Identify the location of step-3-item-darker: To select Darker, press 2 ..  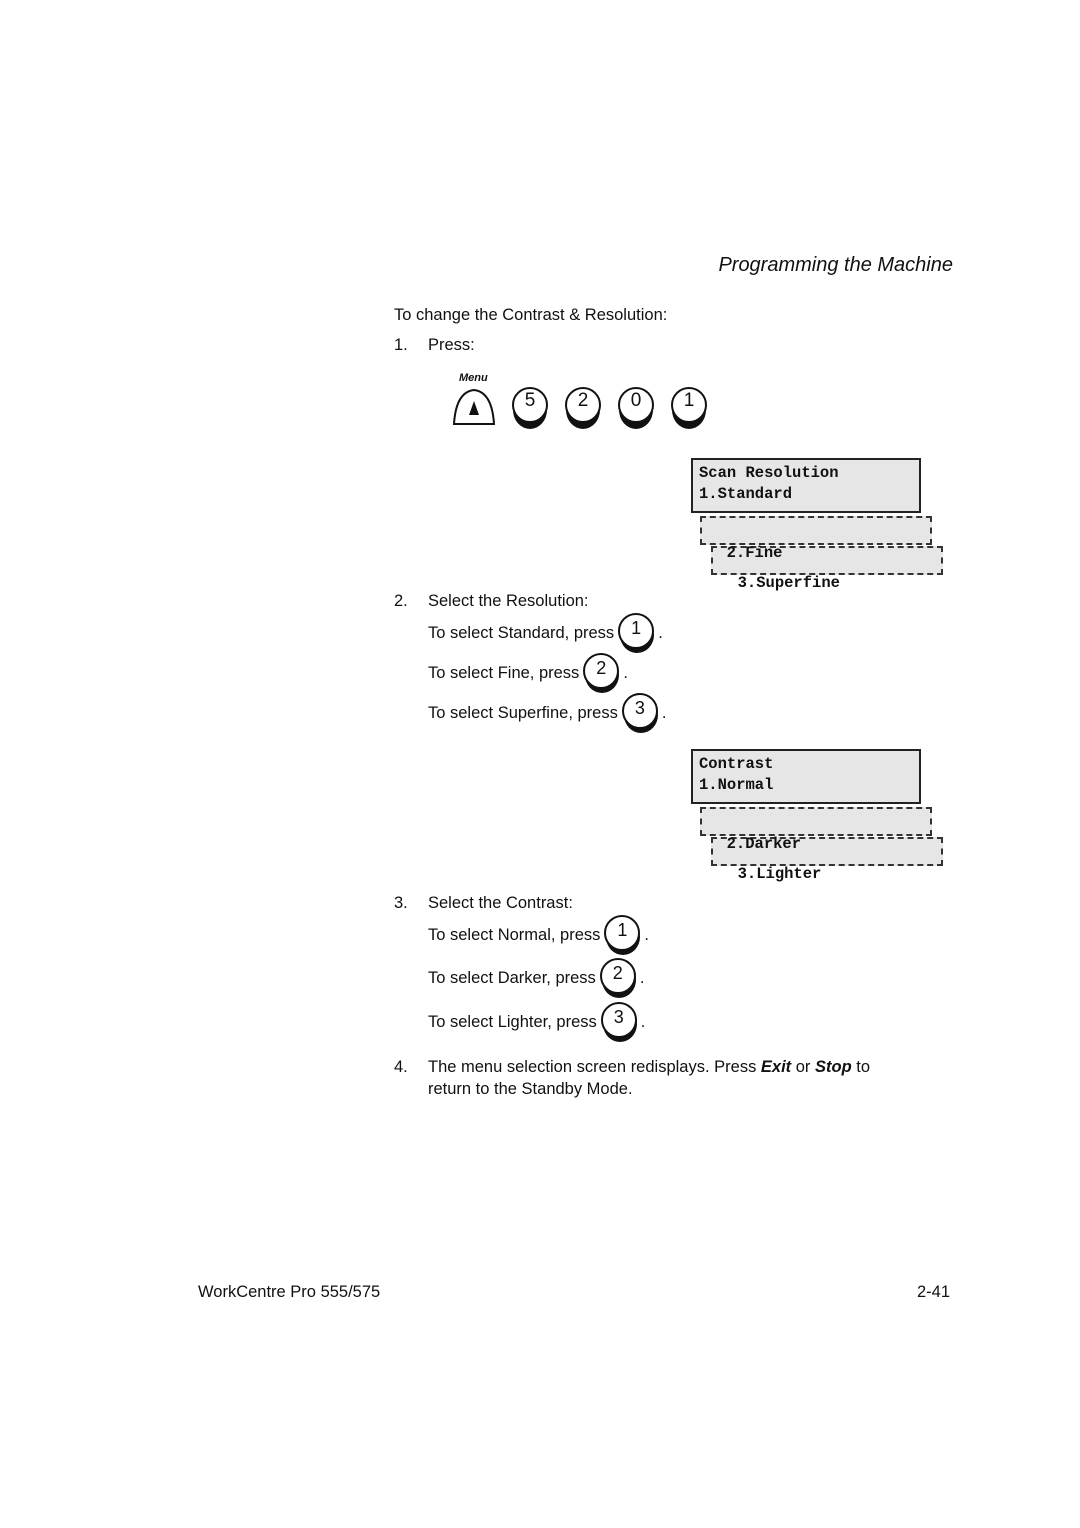
(536, 978).